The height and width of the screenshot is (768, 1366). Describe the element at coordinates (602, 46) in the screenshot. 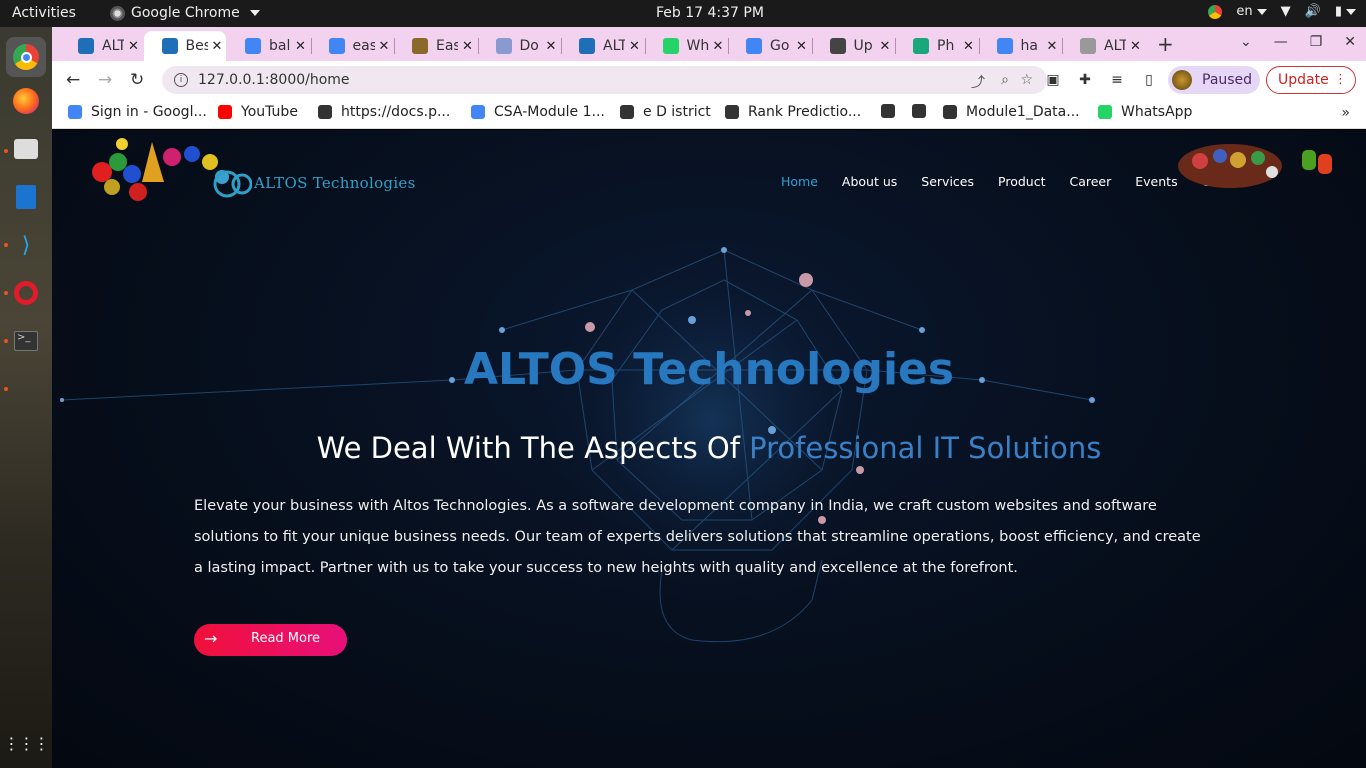

I see `tab-6: ALT ✕` at that location.